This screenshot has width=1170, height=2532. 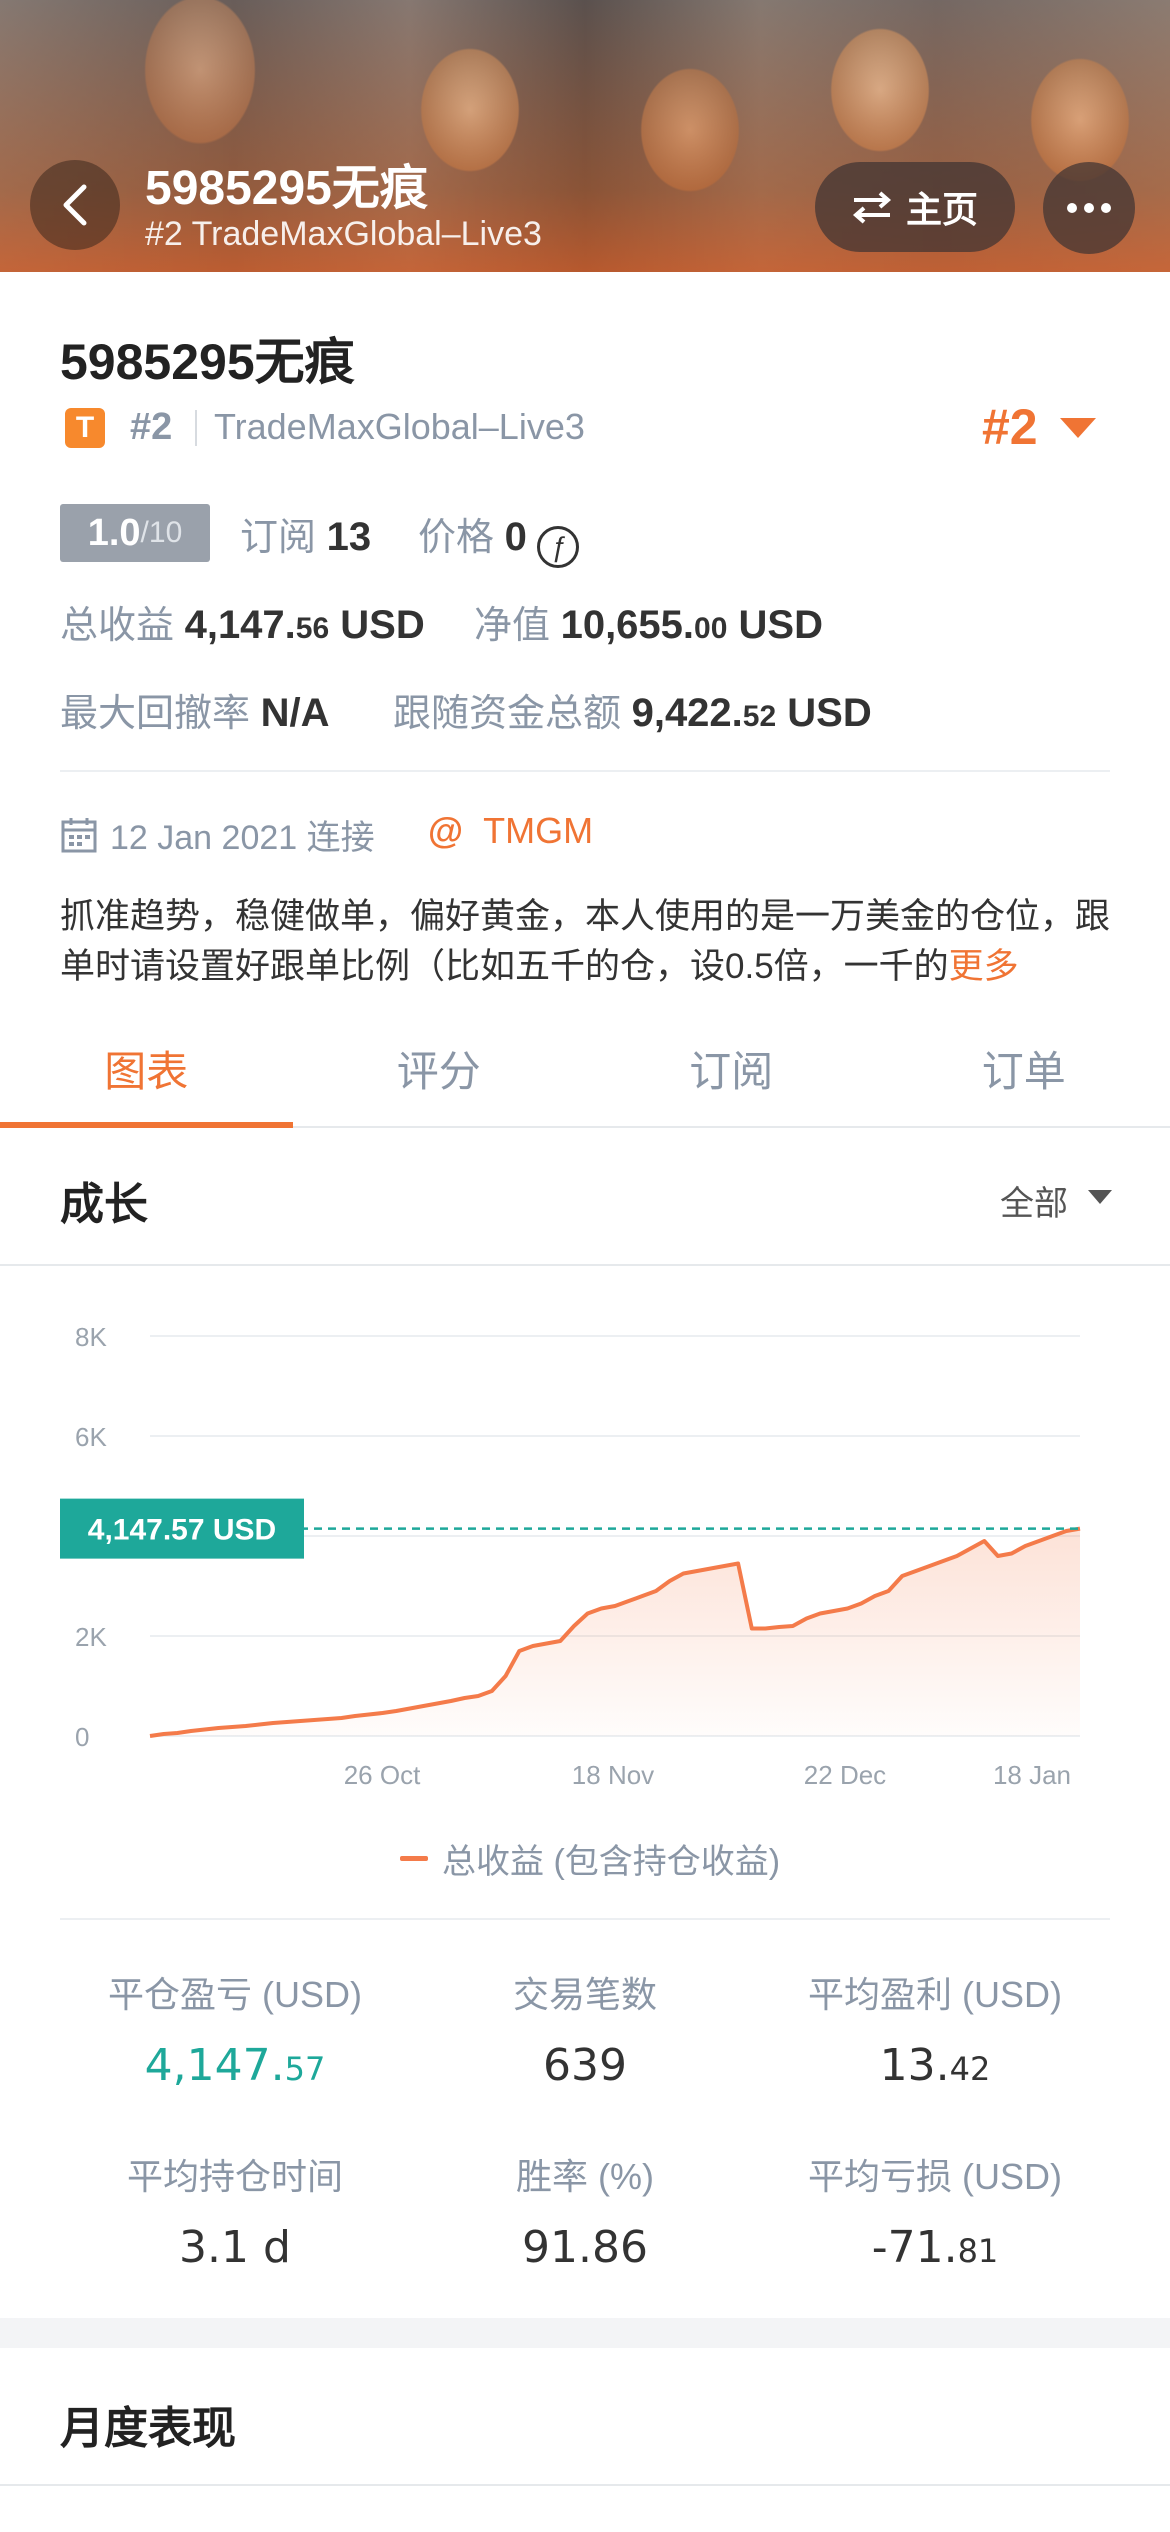 I want to click on score-badge: 1.0/10, so click(x=135, y=533).